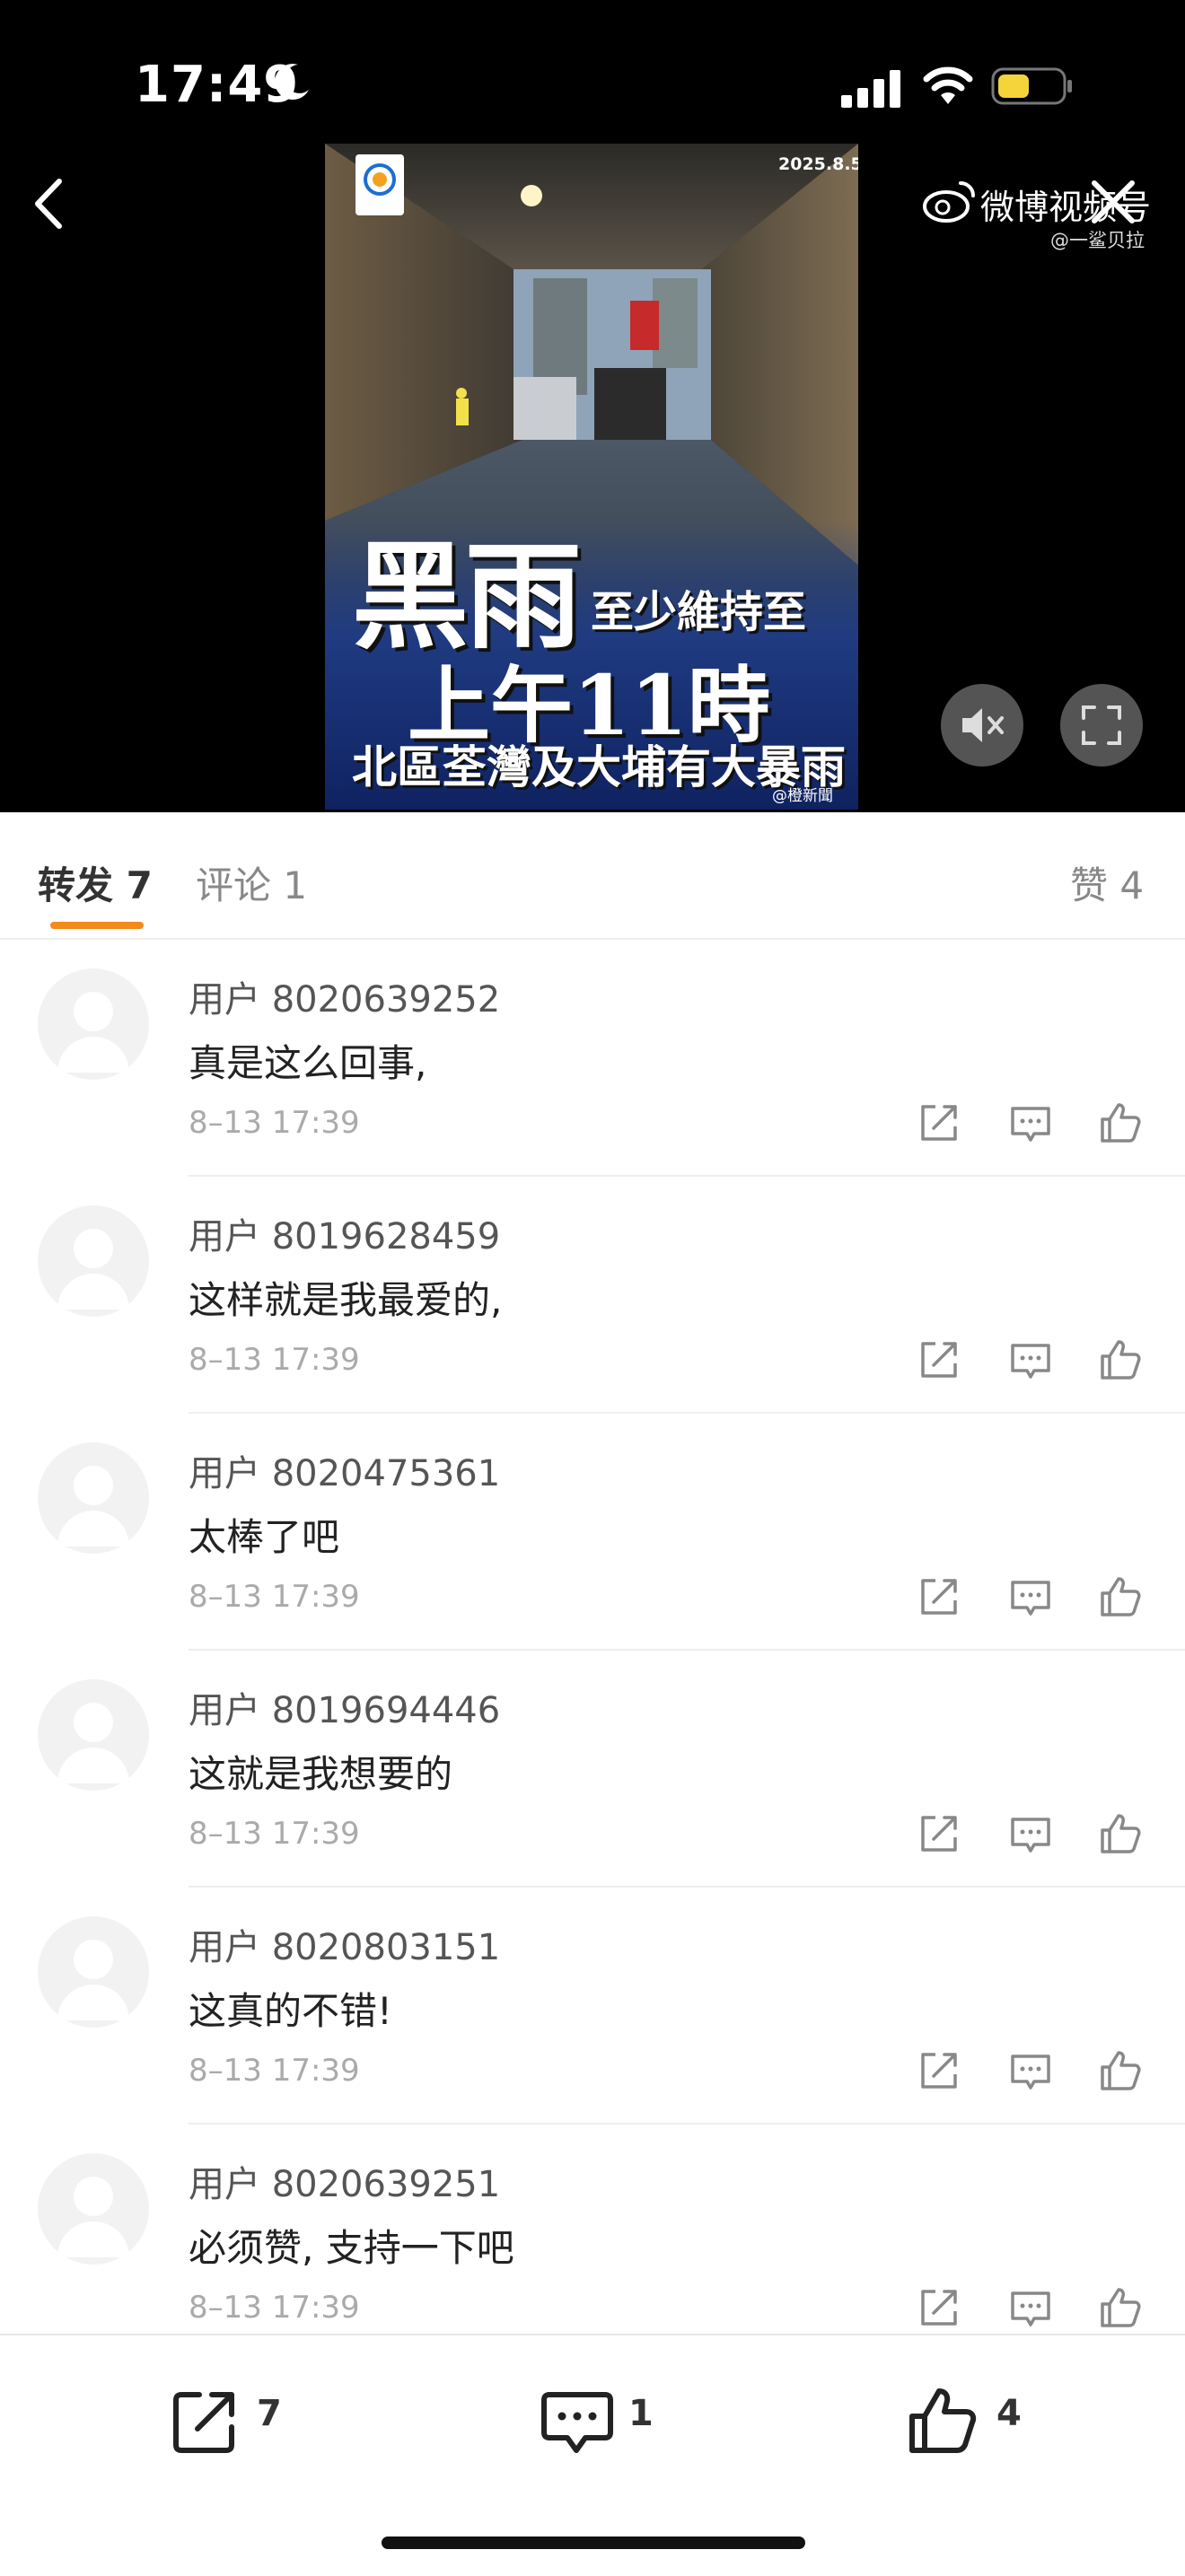 The image size is (1185, 2576). What do you see at coordinates (344, 996) in the screenshot?
I see `username: 用户 8020639252` at bounding box center [344, 996].